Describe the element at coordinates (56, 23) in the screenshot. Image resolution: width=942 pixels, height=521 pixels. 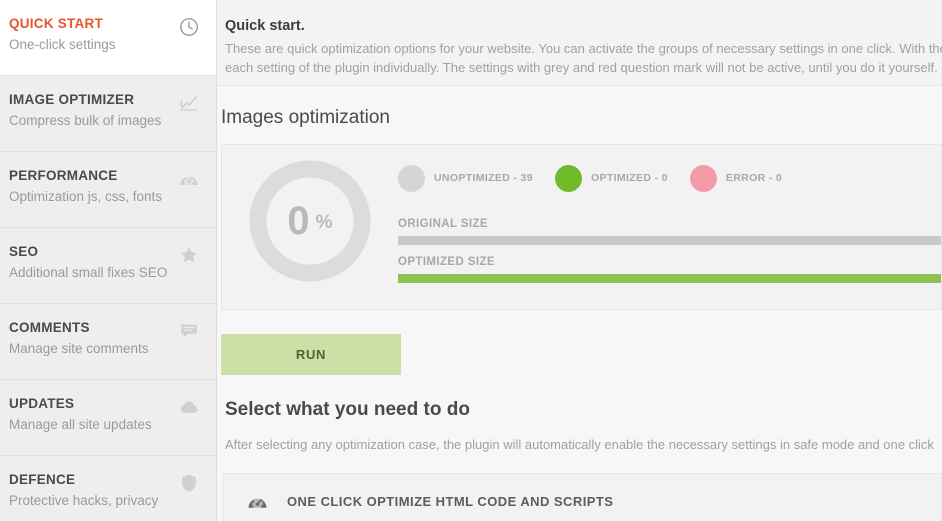
I see `sidebar-item-title: QUICK START` at that location.